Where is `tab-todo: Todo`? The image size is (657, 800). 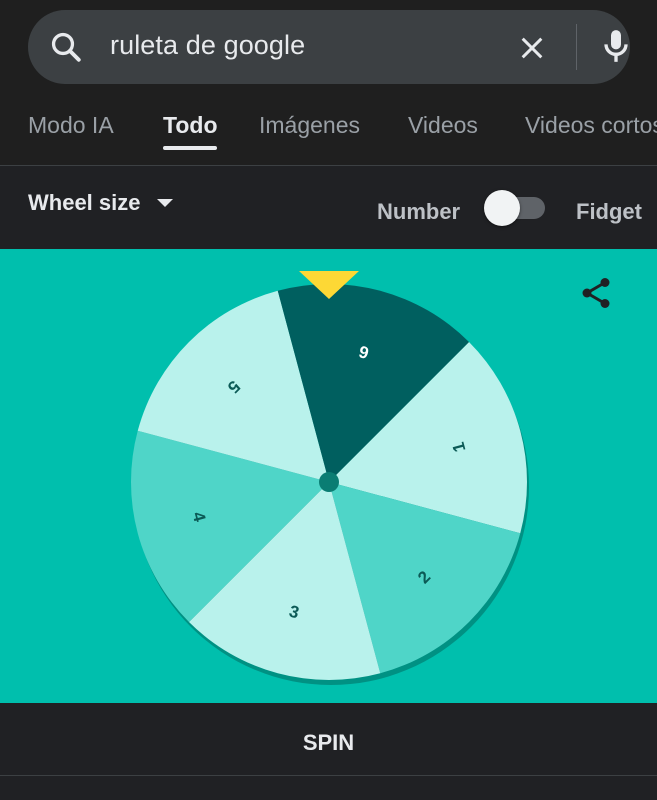
tab-todo: Todo is located at coordinates (190, 125).